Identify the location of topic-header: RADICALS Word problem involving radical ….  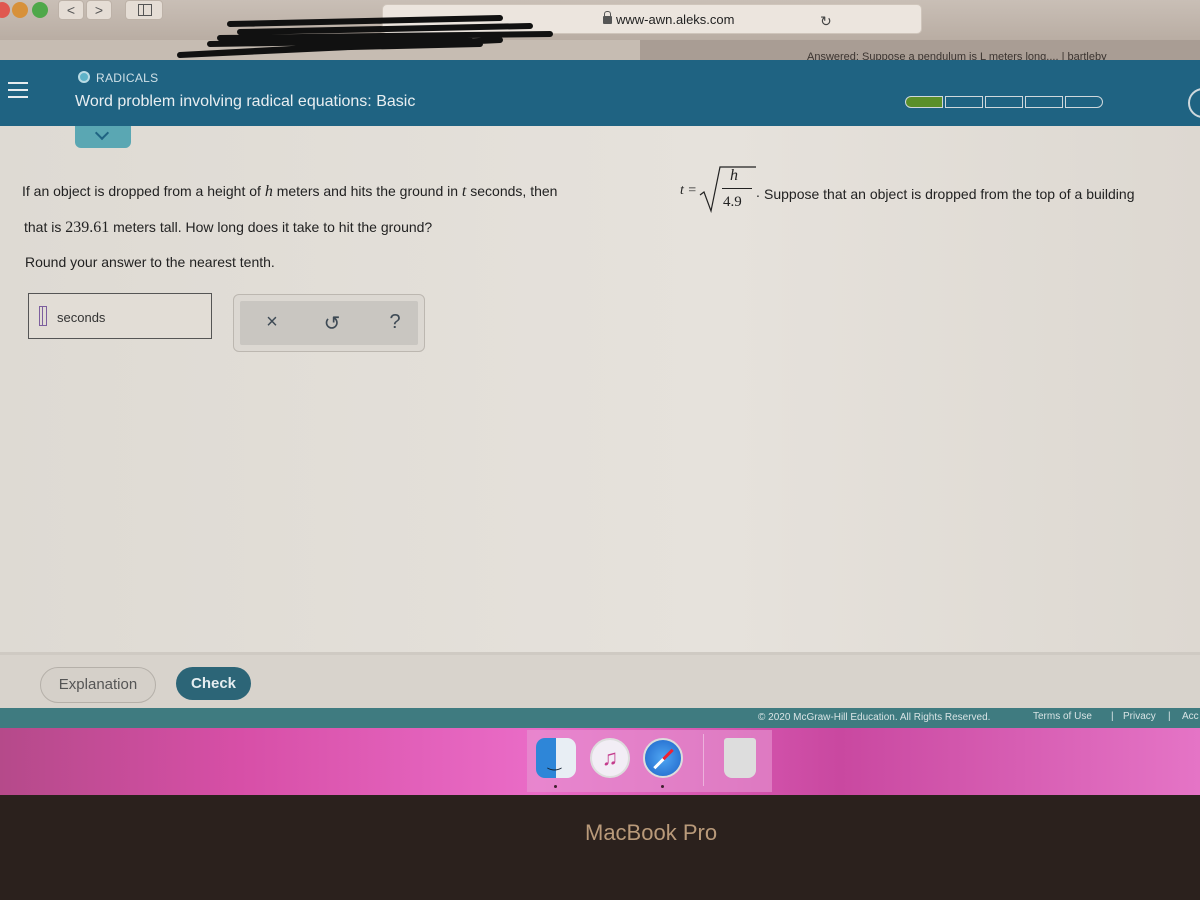
(600, 93).